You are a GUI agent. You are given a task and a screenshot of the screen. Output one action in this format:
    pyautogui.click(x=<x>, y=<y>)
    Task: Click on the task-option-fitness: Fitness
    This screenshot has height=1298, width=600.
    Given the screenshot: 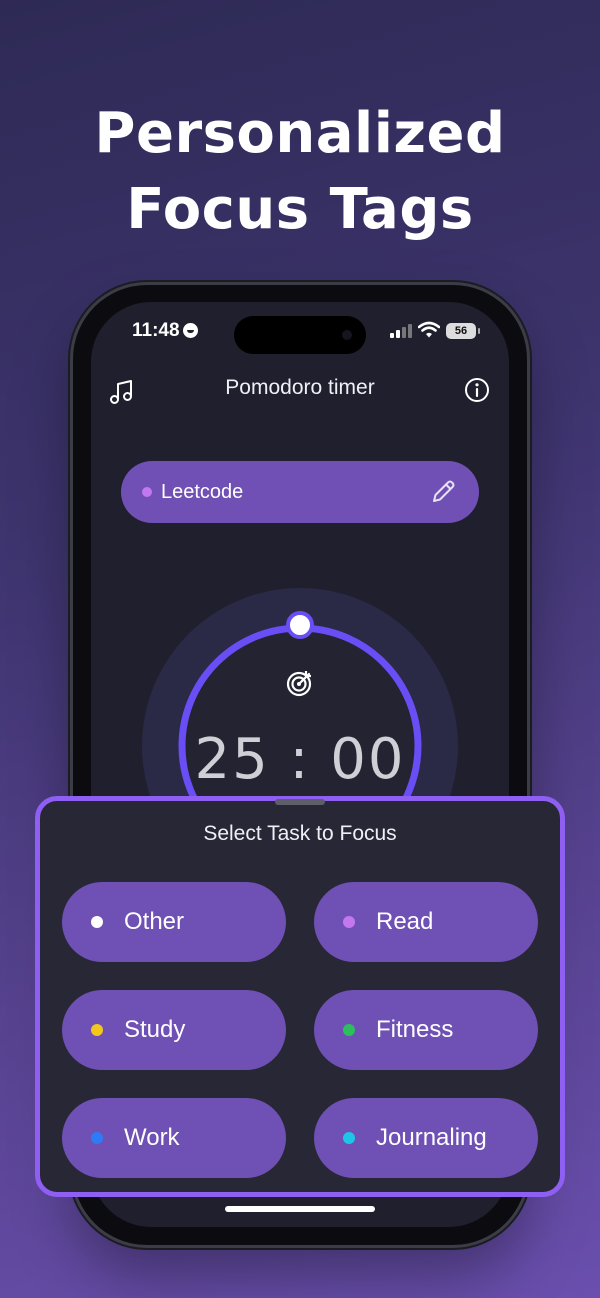 What is the action you would take?
    pyautogui.click(x=426, y=1030)
    